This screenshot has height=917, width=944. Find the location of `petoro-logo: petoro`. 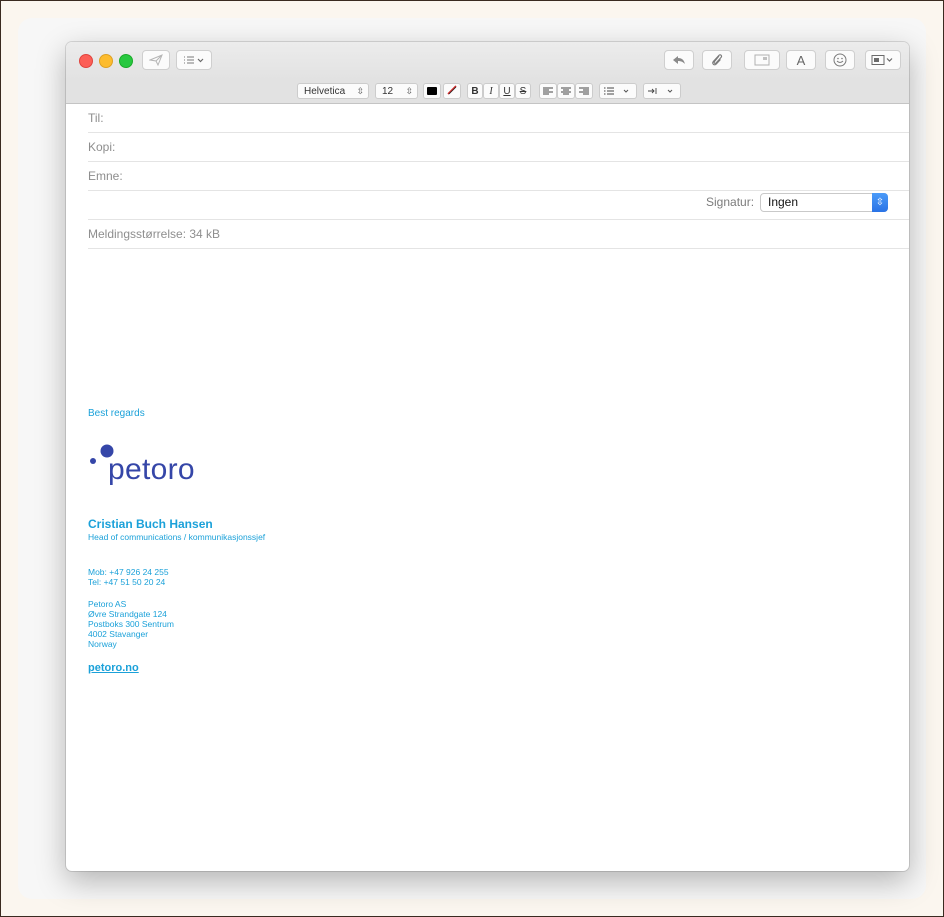

petoro-logo: petoro is located at coordinates (153, 466).